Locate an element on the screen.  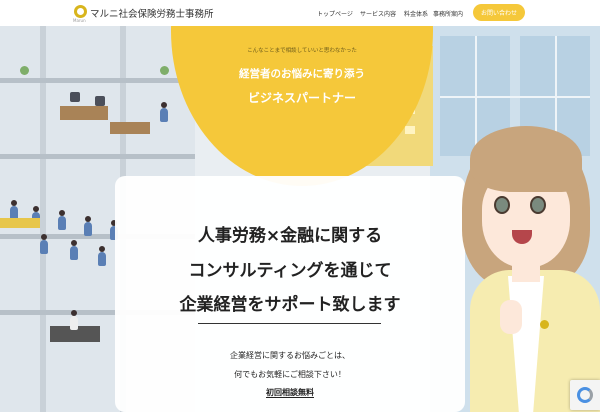
character-eye-right is located at coordinates (538, 205).